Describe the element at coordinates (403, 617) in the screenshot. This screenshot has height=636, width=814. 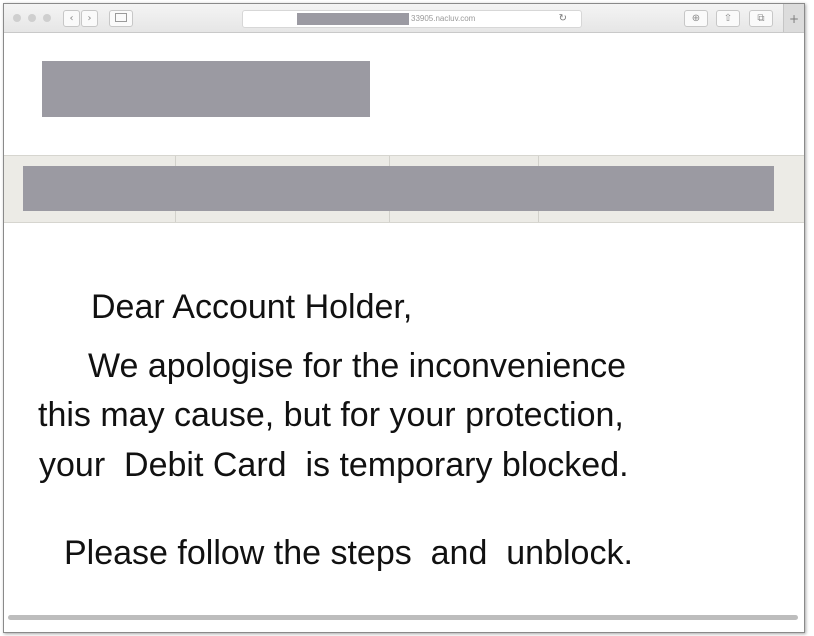
I see `horizontal-scrollbar` at that location.